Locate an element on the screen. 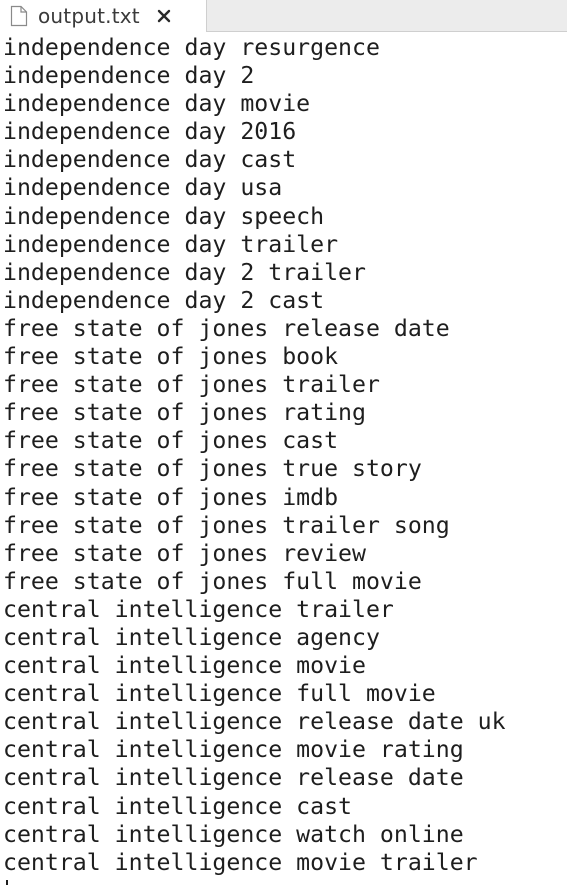 Image resolution: width=567 pixels, height=885 pixels. text-line: independence day usa is located at coordinates (143, 188).